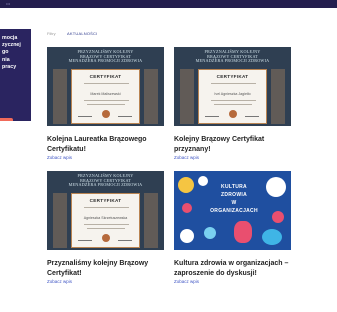  I want to click on certificate-image: CERTYFIKAT Agnieszka Skrzetuszewska, so click(105, 220).